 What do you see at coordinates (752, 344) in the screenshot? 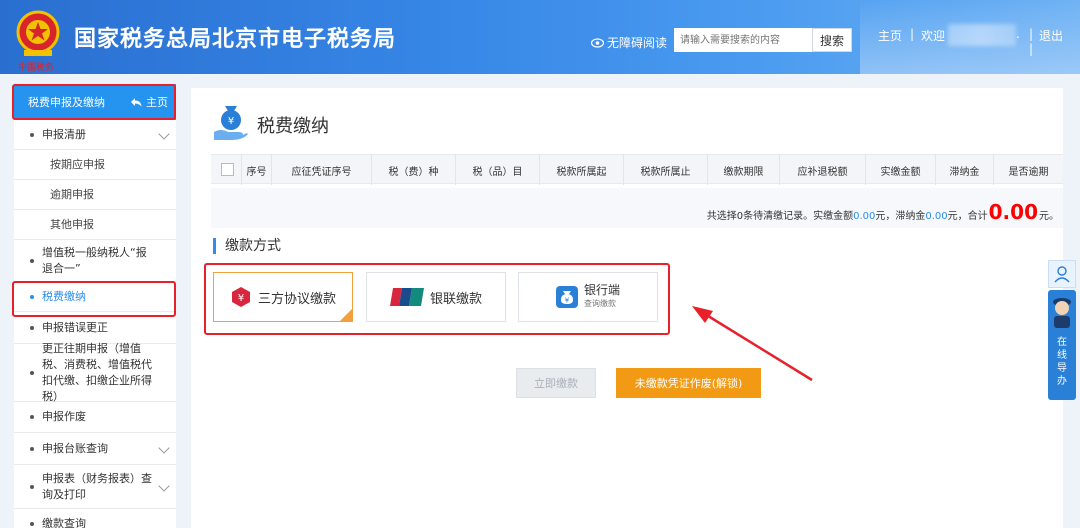
I see `annotation-arrow-icon` at bounding box center [752, 344].